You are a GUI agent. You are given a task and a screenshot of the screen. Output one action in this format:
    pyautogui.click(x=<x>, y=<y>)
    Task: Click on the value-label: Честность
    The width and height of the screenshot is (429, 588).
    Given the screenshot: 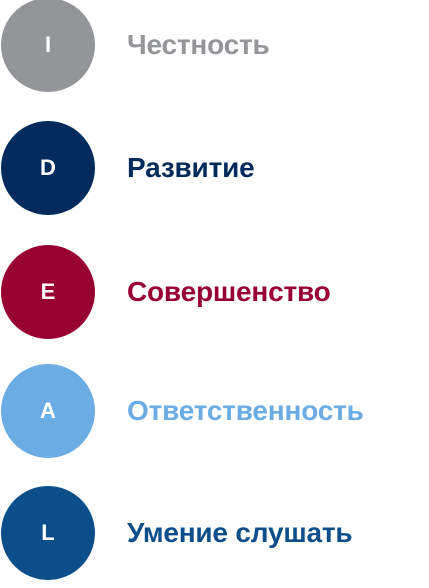 What is the action you would take?
    pyautogui.click(x=198, y=44)
    